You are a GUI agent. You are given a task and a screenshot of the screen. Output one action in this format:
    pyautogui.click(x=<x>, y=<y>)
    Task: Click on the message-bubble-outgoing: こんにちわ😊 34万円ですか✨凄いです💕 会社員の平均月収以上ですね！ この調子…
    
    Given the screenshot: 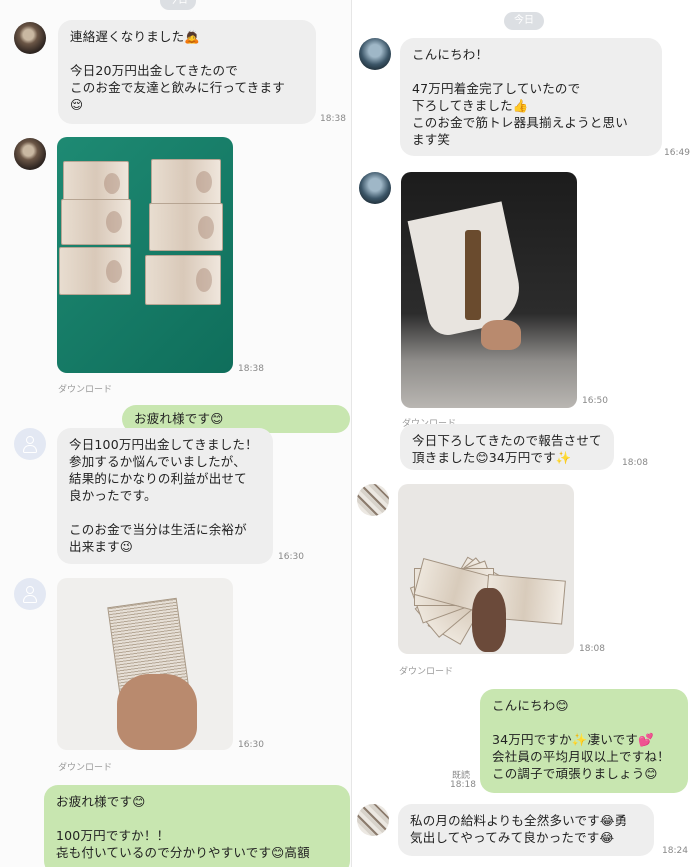 What is the action you would take?
    pyautogui.click(x=584, y=741)
    